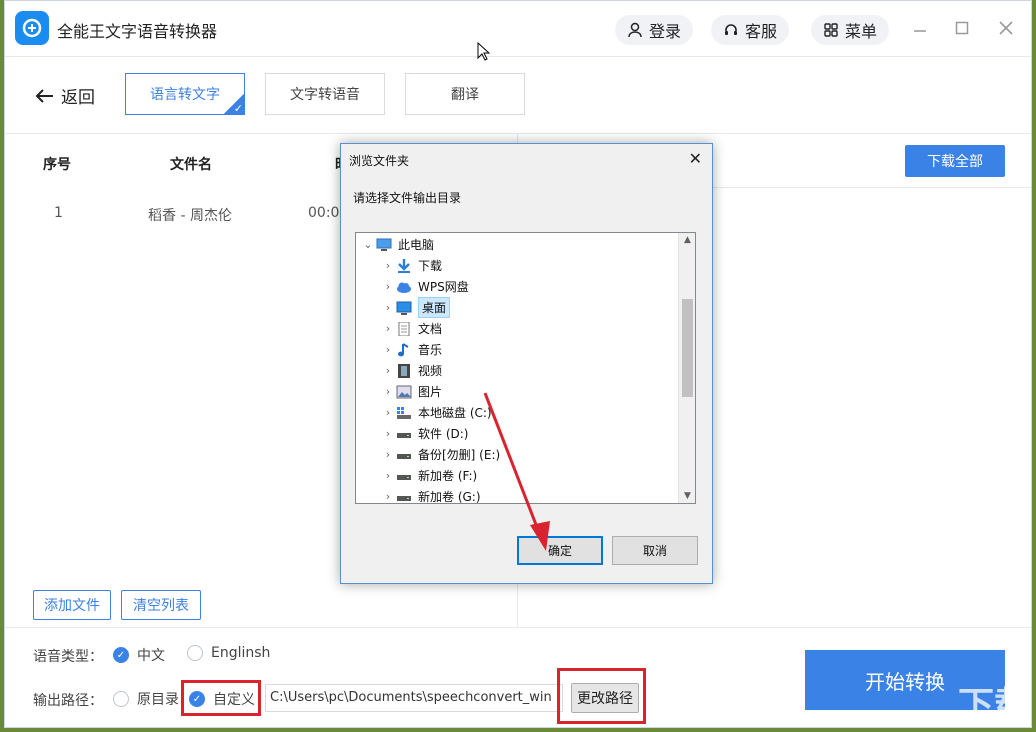 Image resolution: width=1036 pixels, height=732 pixels. I want to click on video-icon, so click(404, 370).